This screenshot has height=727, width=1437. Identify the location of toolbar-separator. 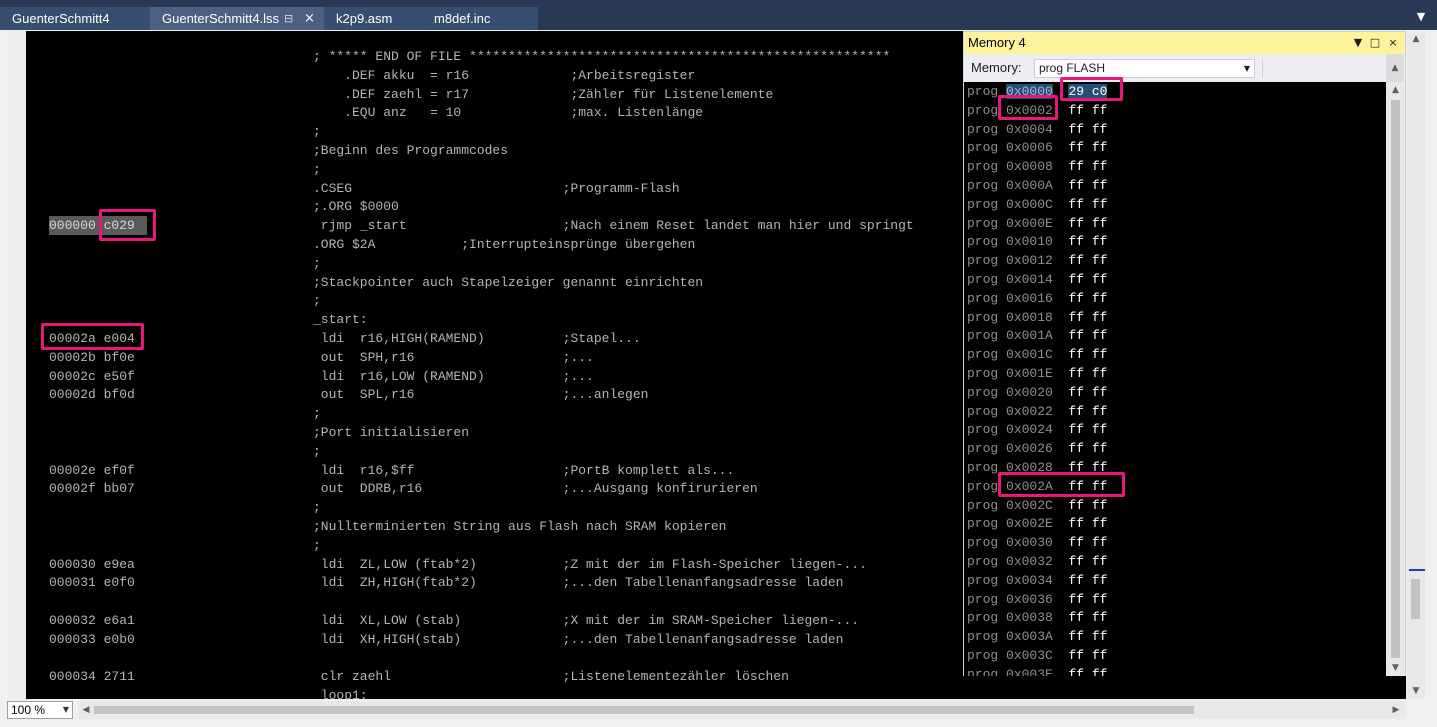
(1262, 68).